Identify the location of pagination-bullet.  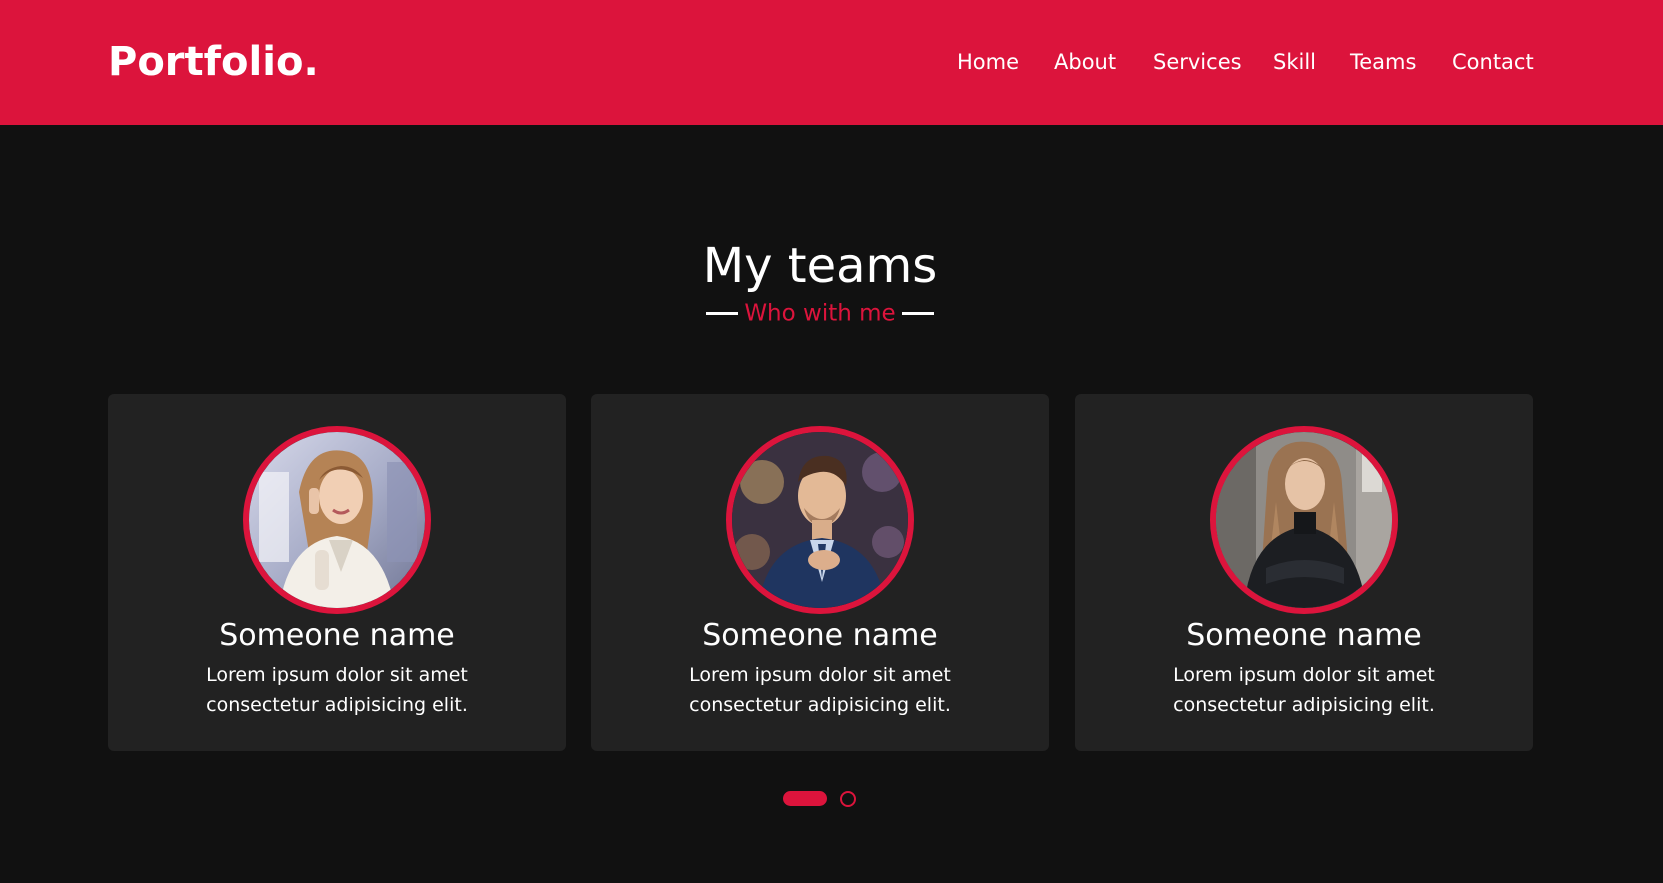
(848, 799).